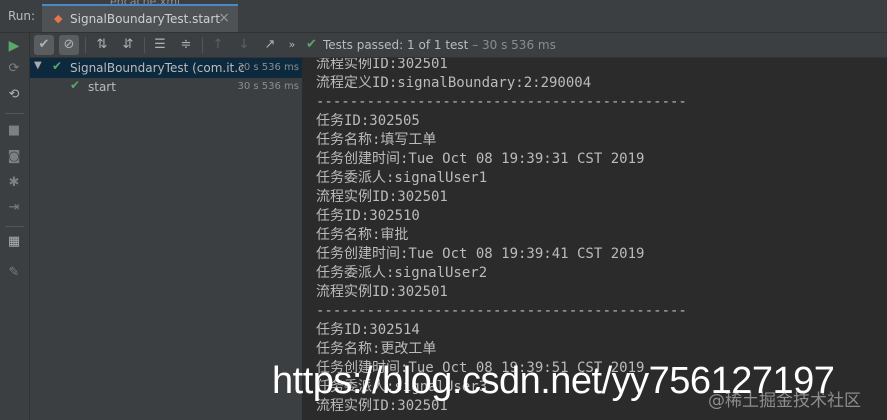  I want to click on rerun-icon: ▶, so click(14, 46).